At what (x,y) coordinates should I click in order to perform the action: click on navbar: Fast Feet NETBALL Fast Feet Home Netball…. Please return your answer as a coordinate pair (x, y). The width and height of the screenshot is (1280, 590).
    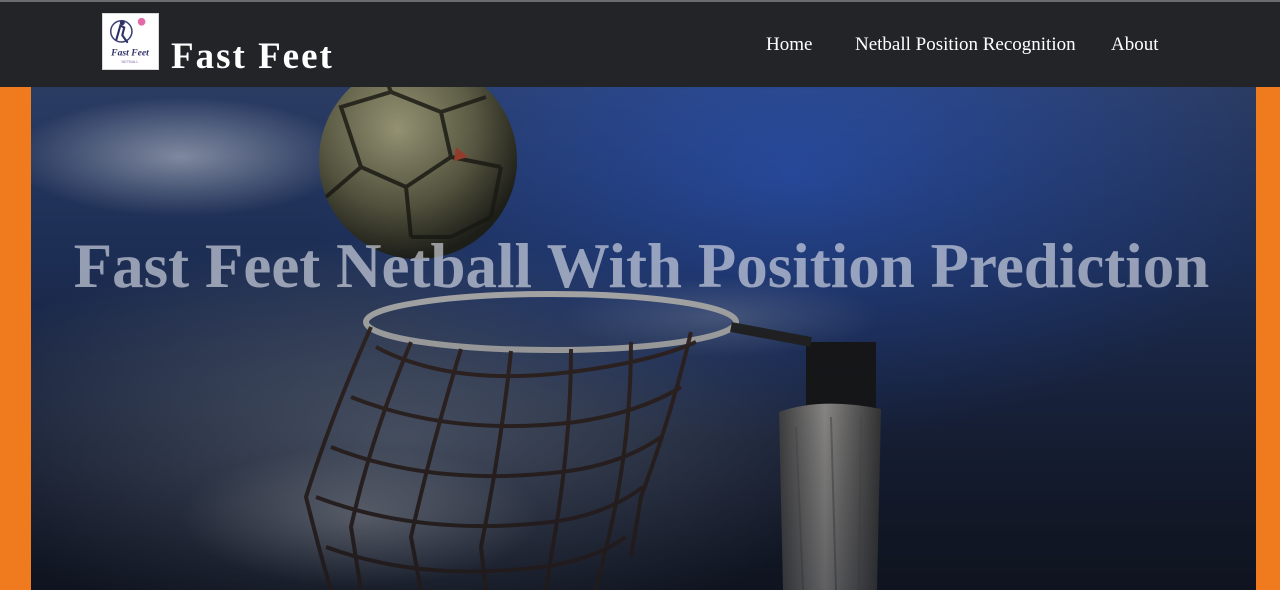
    Looking at the image, I should click on (640, 44).